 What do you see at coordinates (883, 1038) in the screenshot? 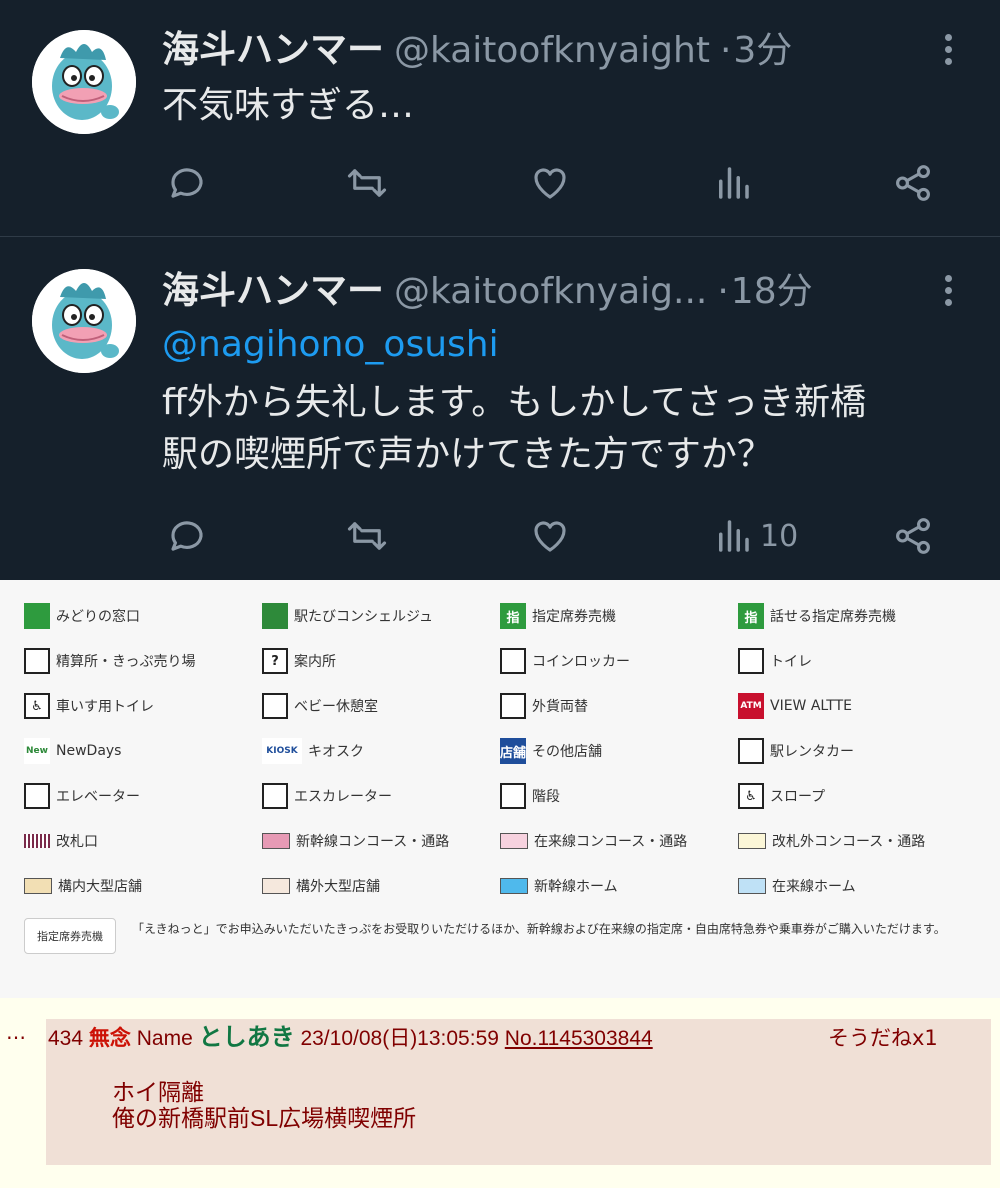
I see `soudane-button: そうだねx1` at bounding box center [883, 1038].